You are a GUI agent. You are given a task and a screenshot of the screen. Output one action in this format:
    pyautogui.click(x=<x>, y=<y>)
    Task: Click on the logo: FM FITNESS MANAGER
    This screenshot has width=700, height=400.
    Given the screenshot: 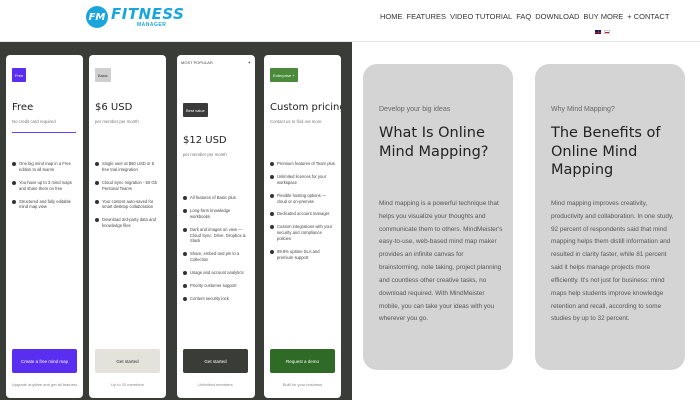 What is the action you would take?
    pyautogui.click(x=135, y=17)
    